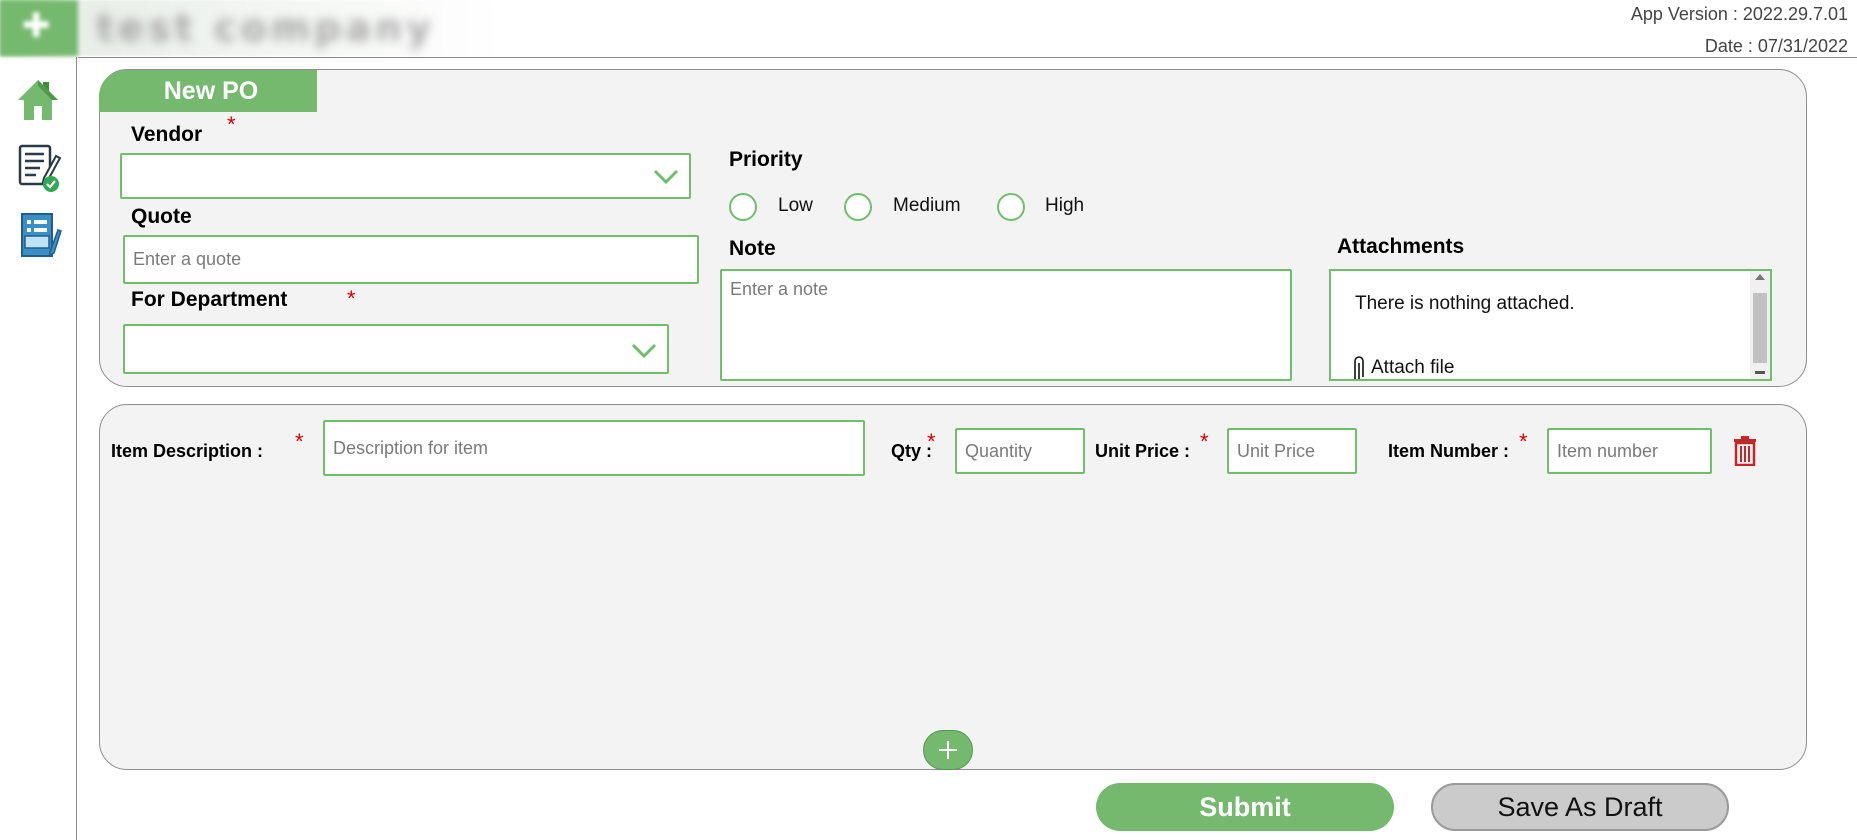 This screenshot has height=840, width=1857. Describe the element at coordinates (795, 205) in the screenshot. I see `priority-low-label: Low` at that location.